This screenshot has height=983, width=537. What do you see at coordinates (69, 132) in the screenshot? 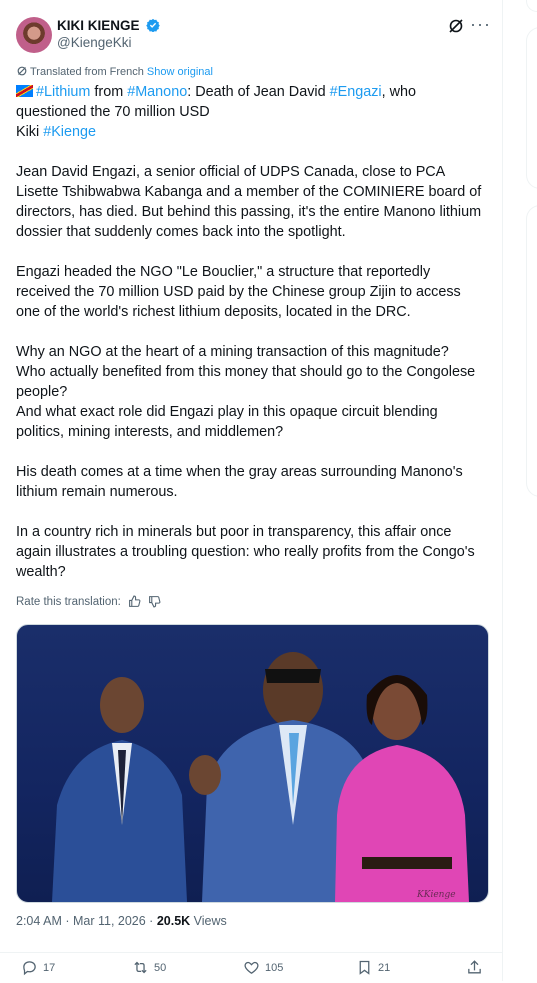
I see `hashtag-kienge: #Kienge` at bounding box center [69, 132].